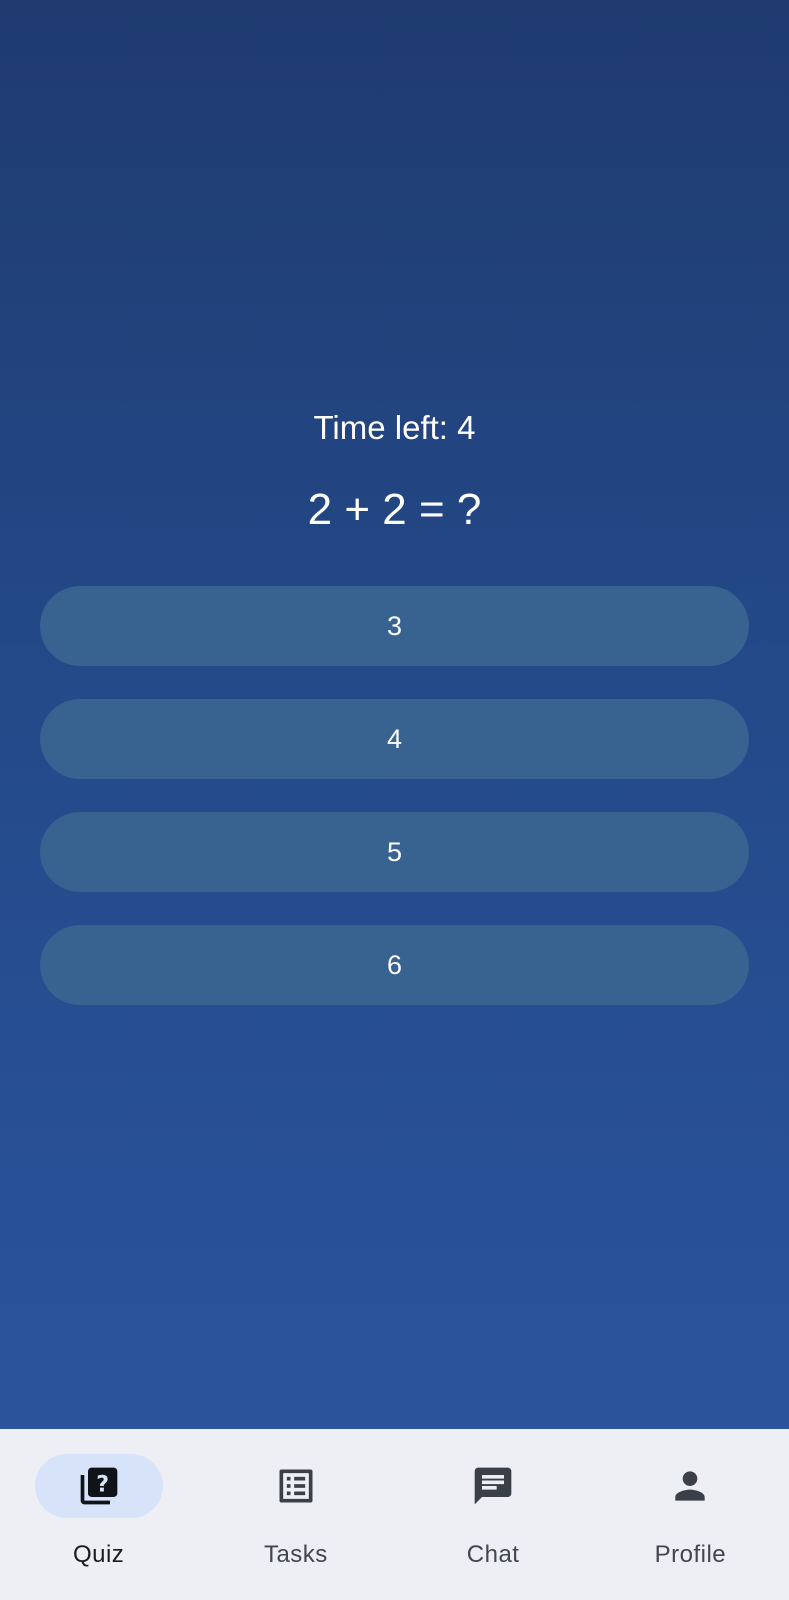 The width and height of the screenshot is (789, 1600). I want to click on answer-button-2: 4, so click(394, 739).